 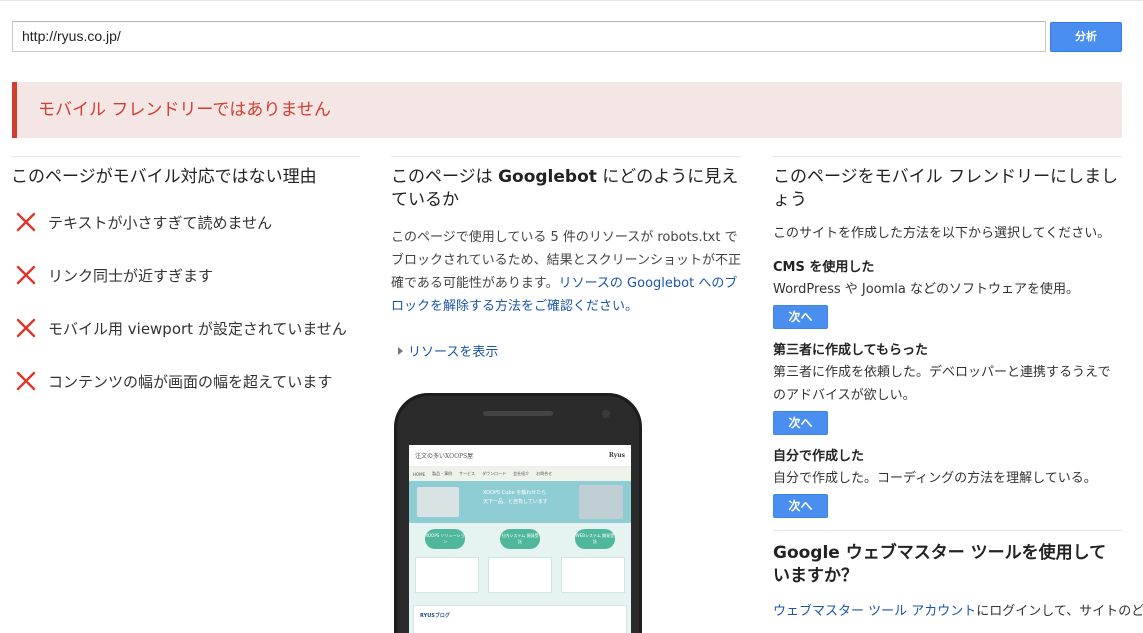 What do you see at coordinates (515, 498) in the screenshot?
I see `preview-hero-text: XOOPS Cube を触わせたら 天下一品、と自負しています` at bounding box center [515, 498].